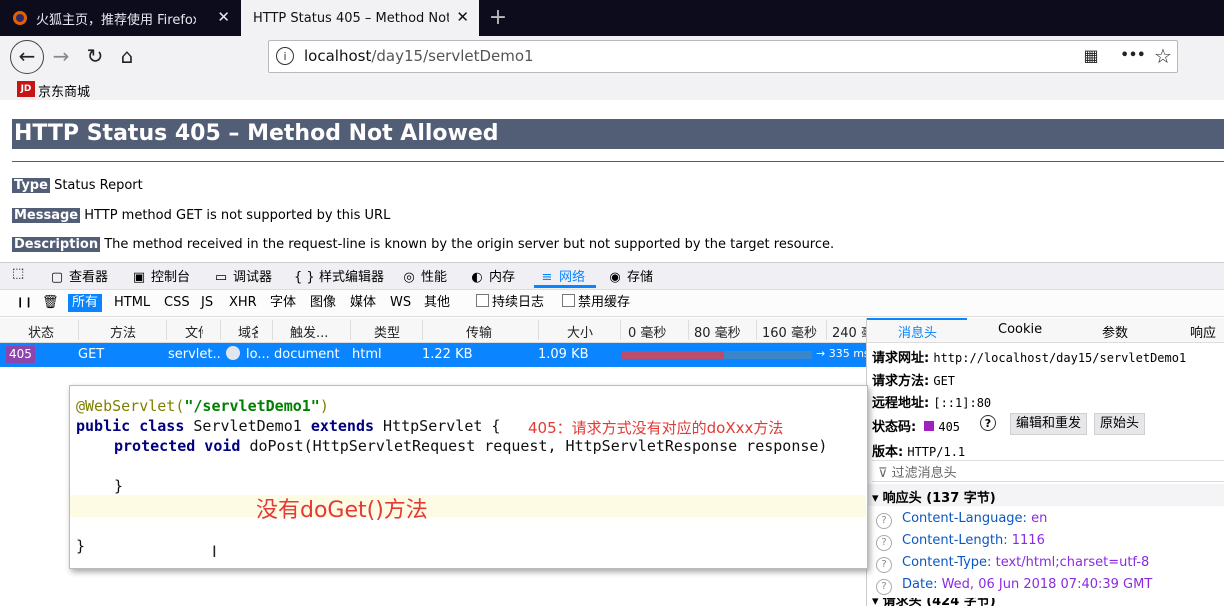  I want to click on header-value: Wed, 06 Jun 2018 07:40:39 GMT, so click(1047, 584).